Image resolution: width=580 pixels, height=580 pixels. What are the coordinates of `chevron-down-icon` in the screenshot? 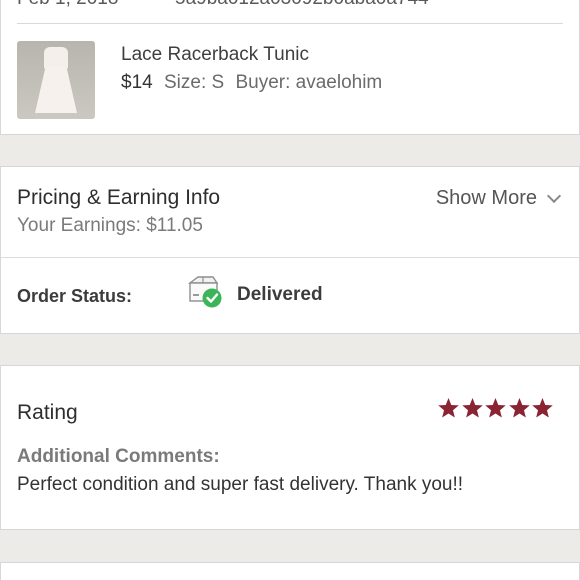 It's located at (554, 195).